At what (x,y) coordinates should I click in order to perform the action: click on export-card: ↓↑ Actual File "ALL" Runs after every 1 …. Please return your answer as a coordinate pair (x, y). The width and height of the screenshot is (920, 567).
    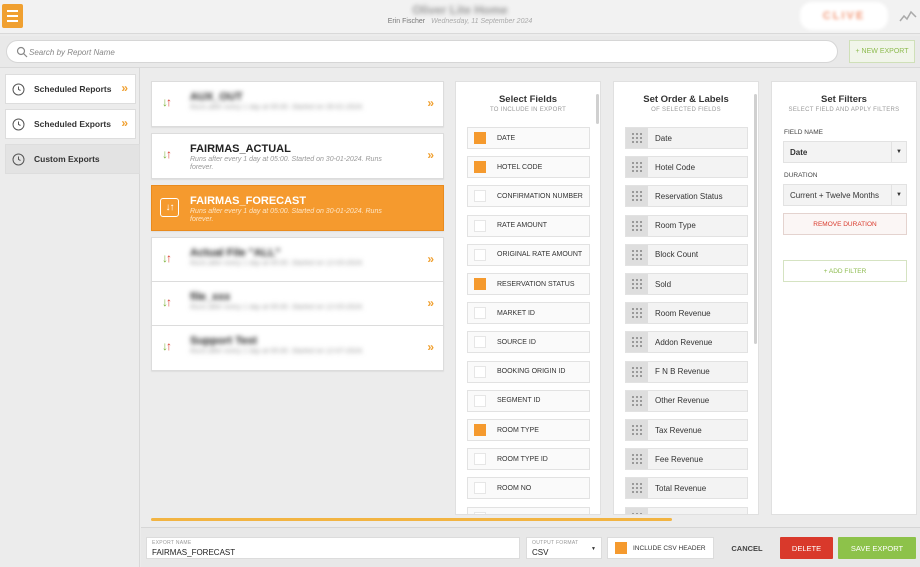
    Looking at the image, I should click on (297, 260).